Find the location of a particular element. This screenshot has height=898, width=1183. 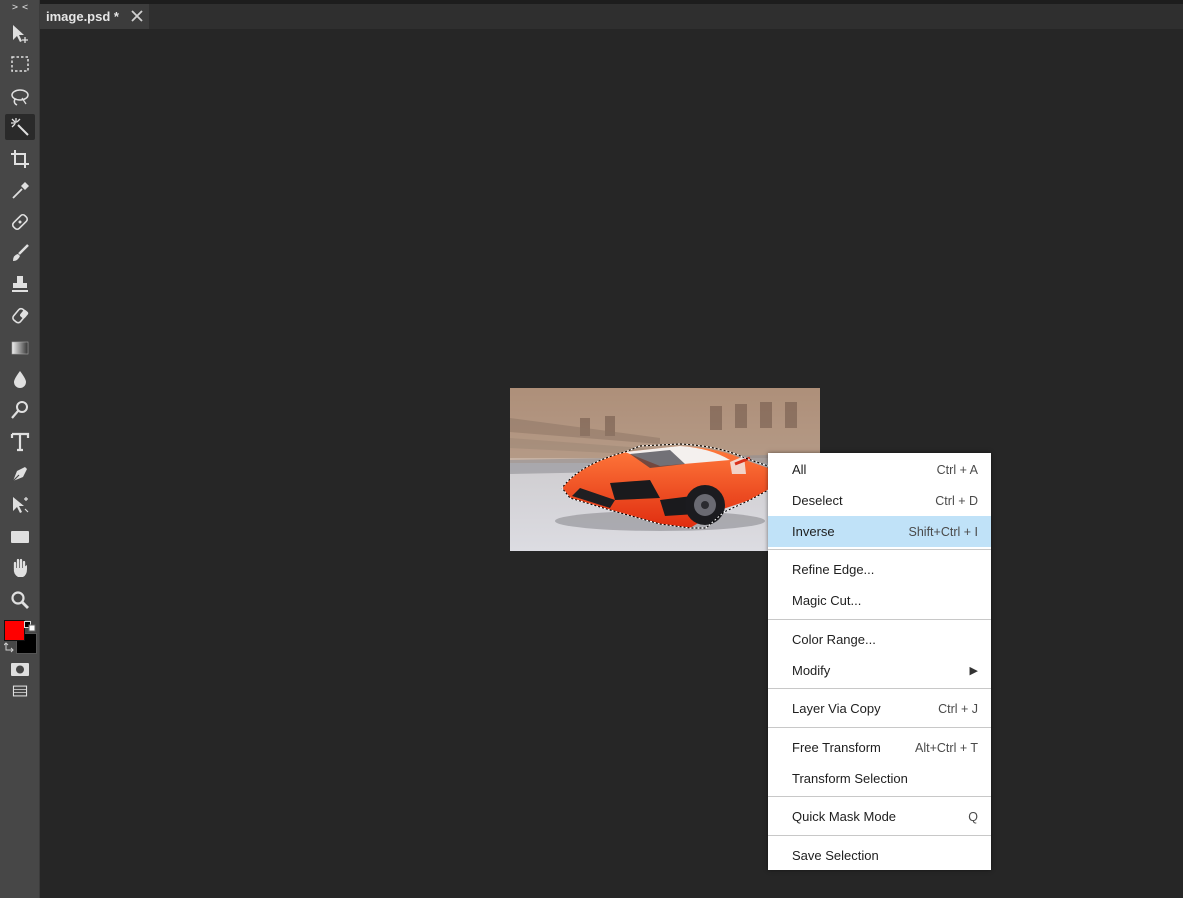

lasso-icon is located at coordinates (20, 97).